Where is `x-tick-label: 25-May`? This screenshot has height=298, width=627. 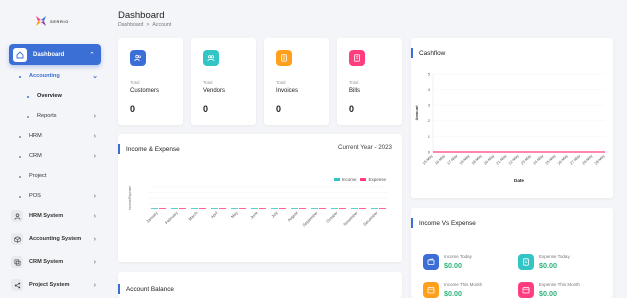 x-tick-label: 25-May is located at coordinates (551, 160).